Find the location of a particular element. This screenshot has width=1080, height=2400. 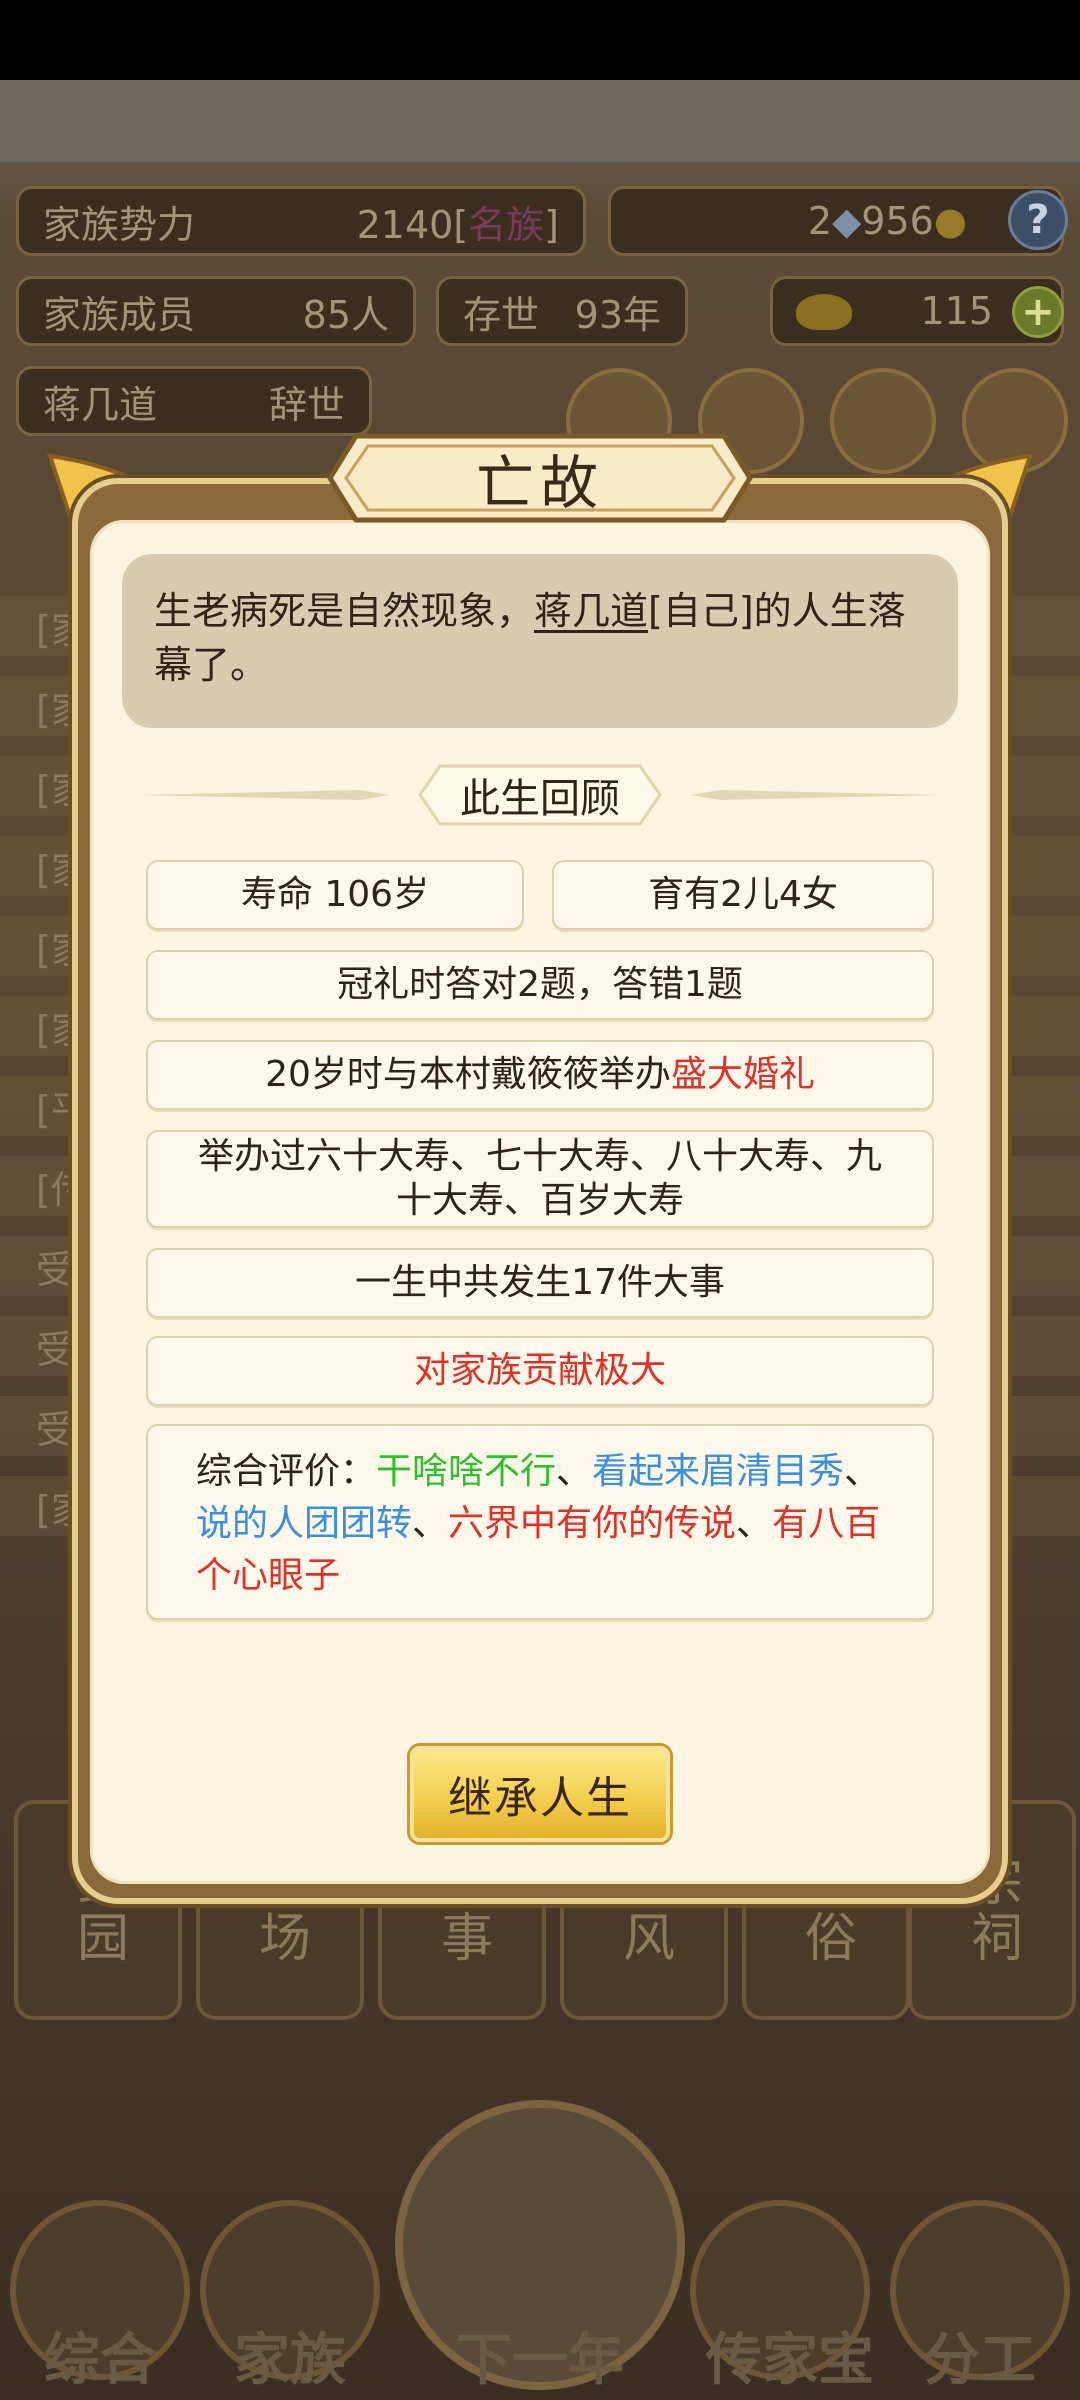

marriage-highlight: 盛大婚礼 is located at coordinates (742, 1074).